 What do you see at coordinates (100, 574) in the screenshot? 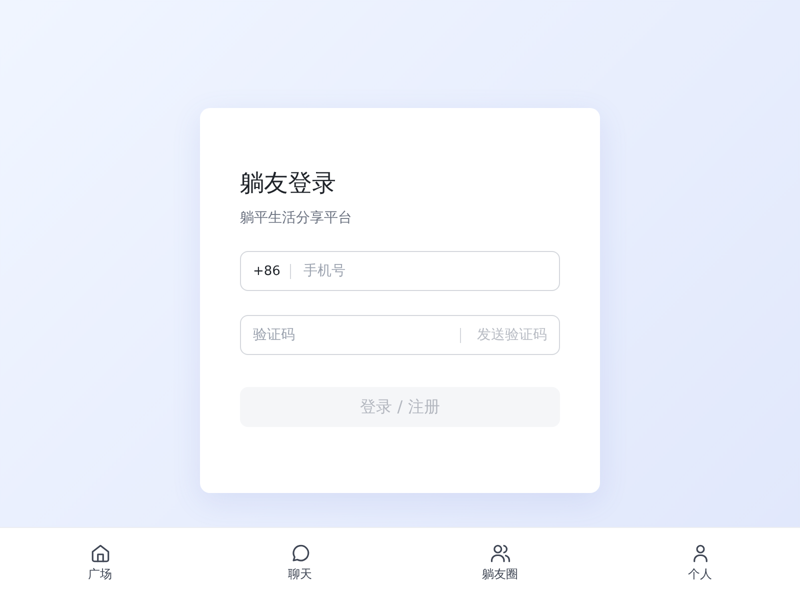
I see `nav-label: 广场` at bounding box center [100, 574].